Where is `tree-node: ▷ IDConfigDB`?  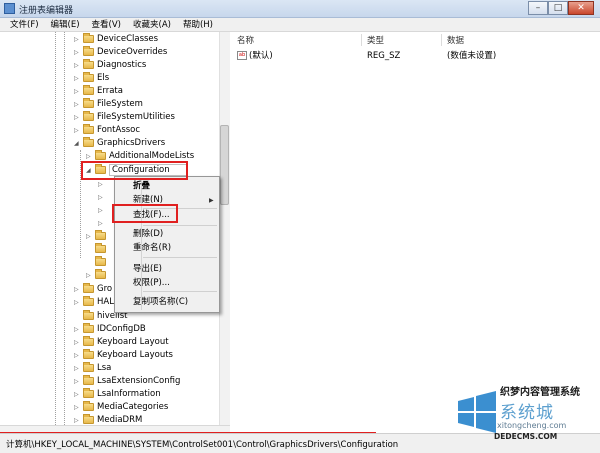 tree-node: ▷ IDConfigDB is located at coordinates (110, 329).